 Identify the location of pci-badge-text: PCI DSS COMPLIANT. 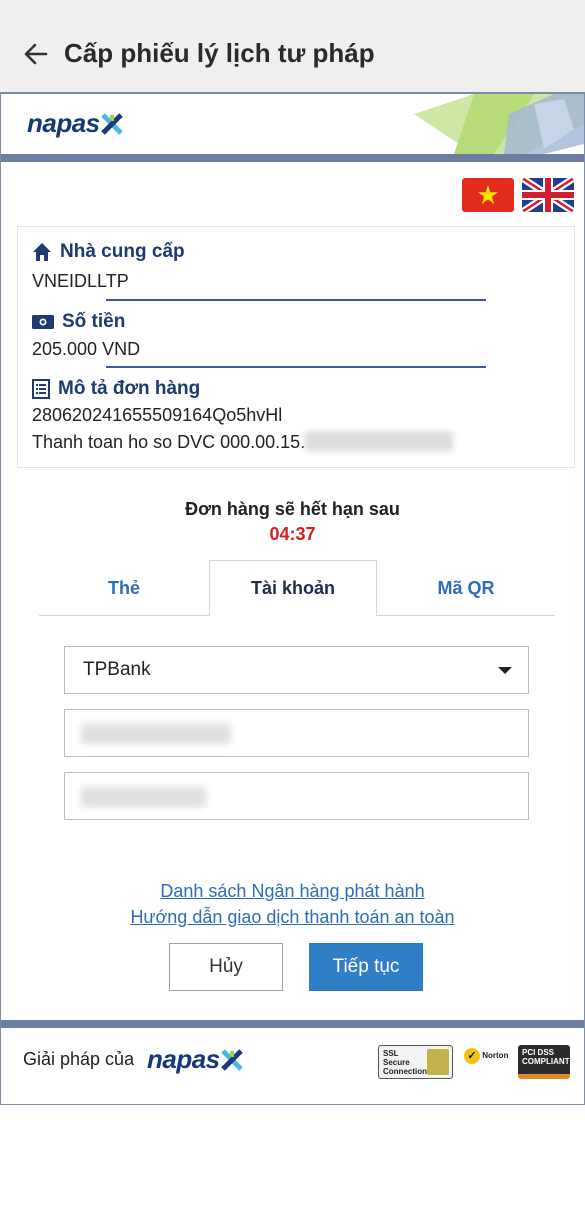
(546, 1057).